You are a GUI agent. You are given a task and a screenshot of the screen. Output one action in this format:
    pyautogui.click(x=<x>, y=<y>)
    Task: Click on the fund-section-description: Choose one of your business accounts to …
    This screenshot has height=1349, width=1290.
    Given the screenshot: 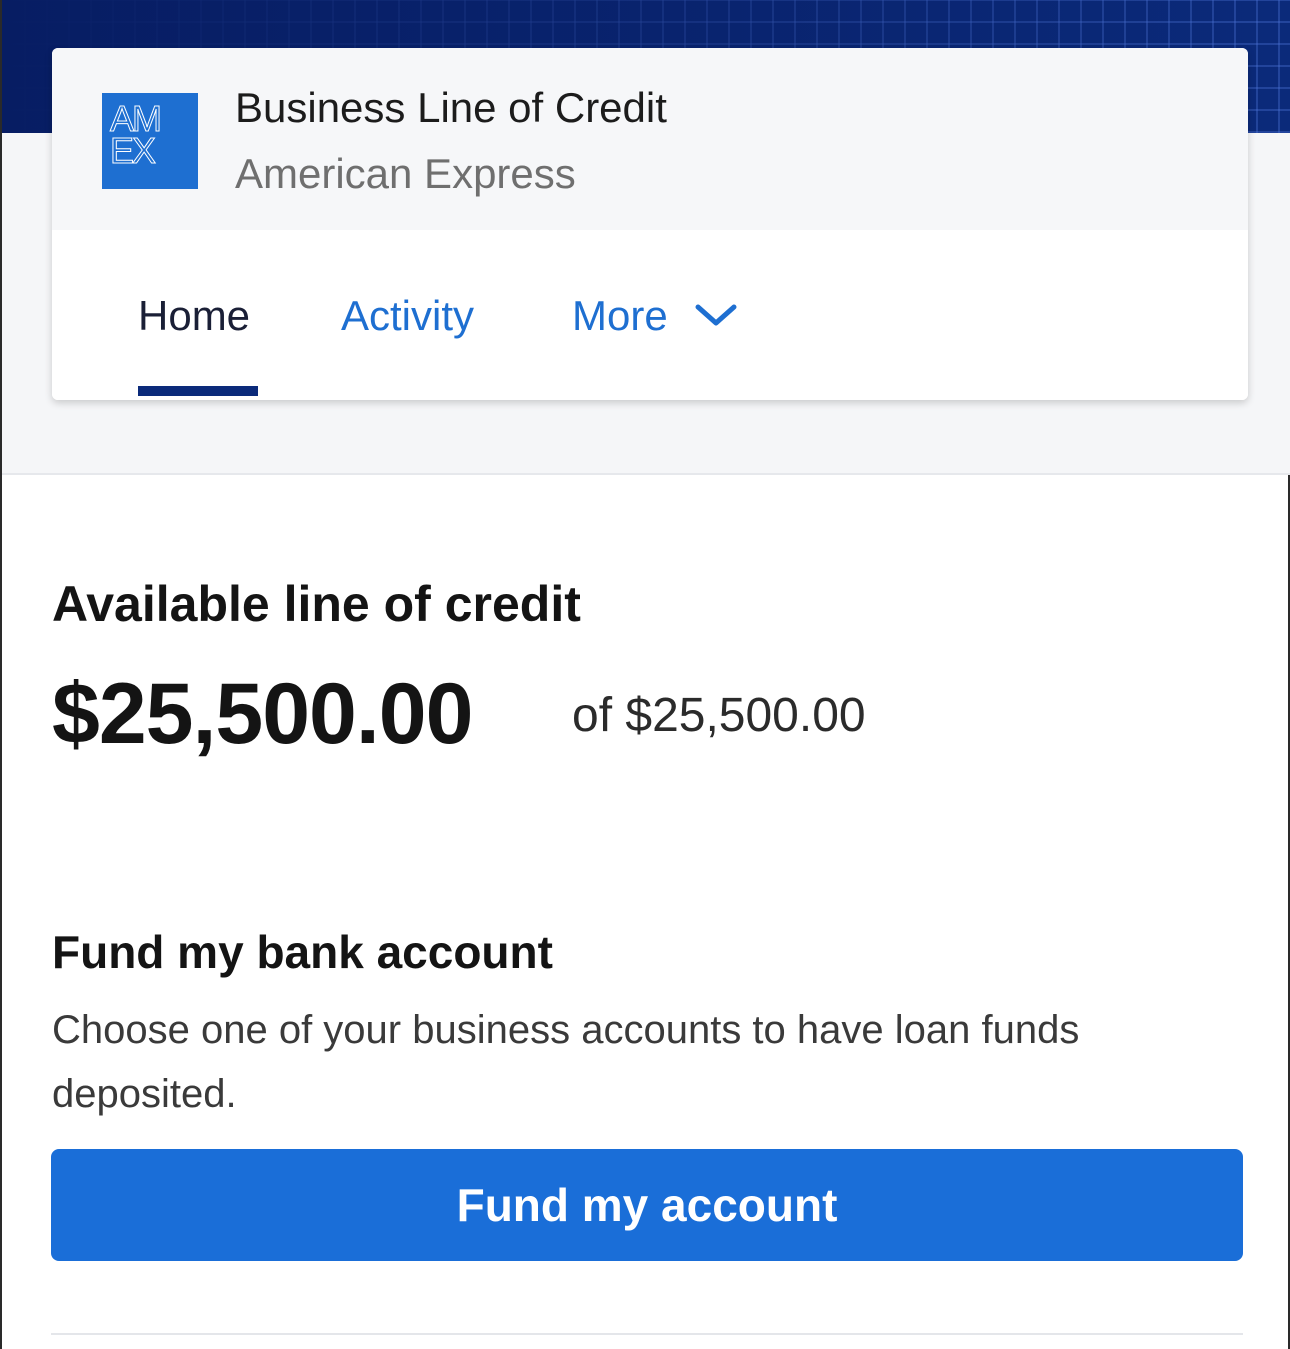 What is the action you would take?
    pyautogui.click(x=566, y=1062)
    